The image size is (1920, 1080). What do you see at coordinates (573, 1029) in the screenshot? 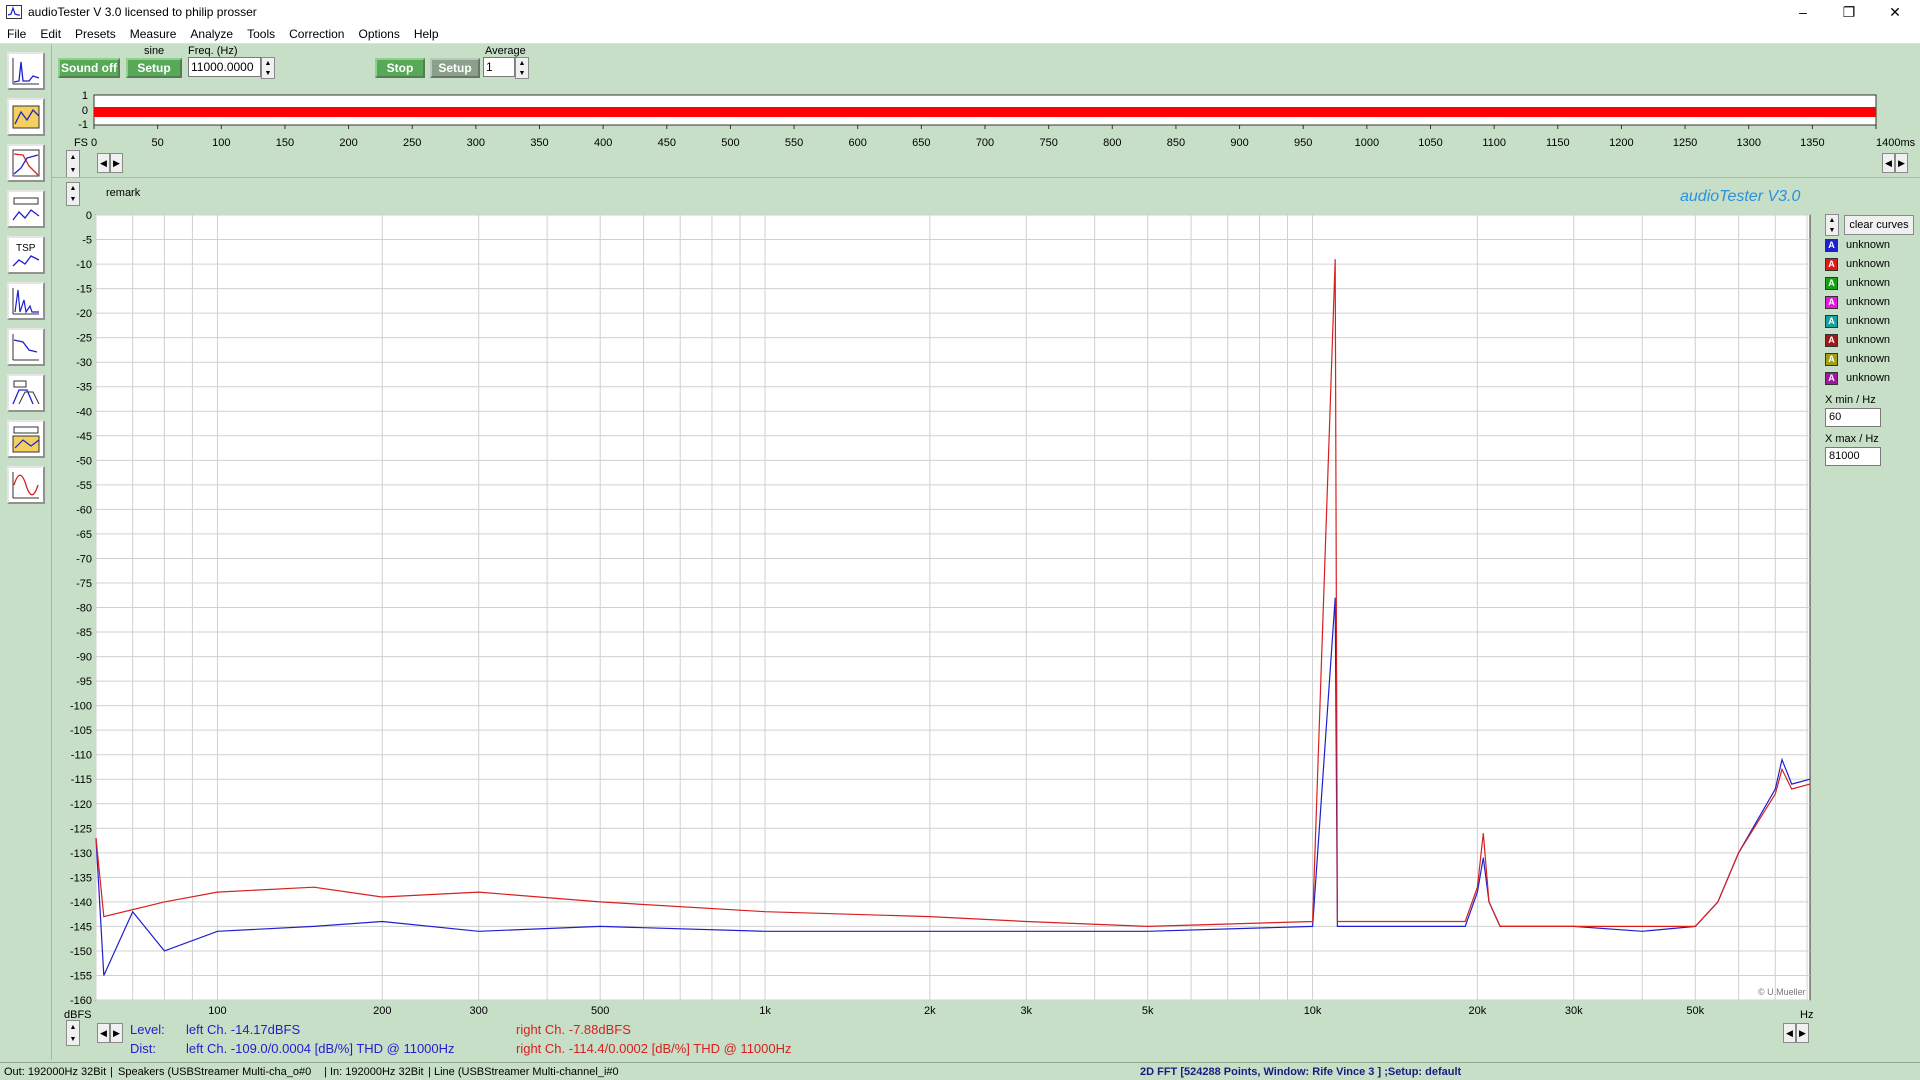
I see `level-right-readout: right Ch. -7.88dBFS` at bounding box center [573, 1029].